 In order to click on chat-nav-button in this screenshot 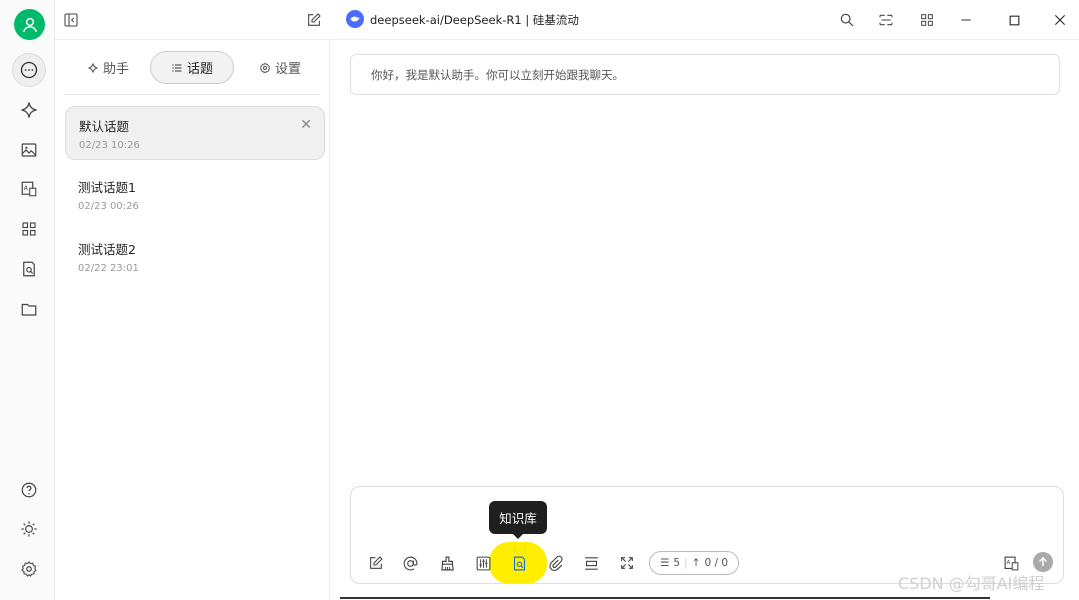, I will do `click(29, 70)`.